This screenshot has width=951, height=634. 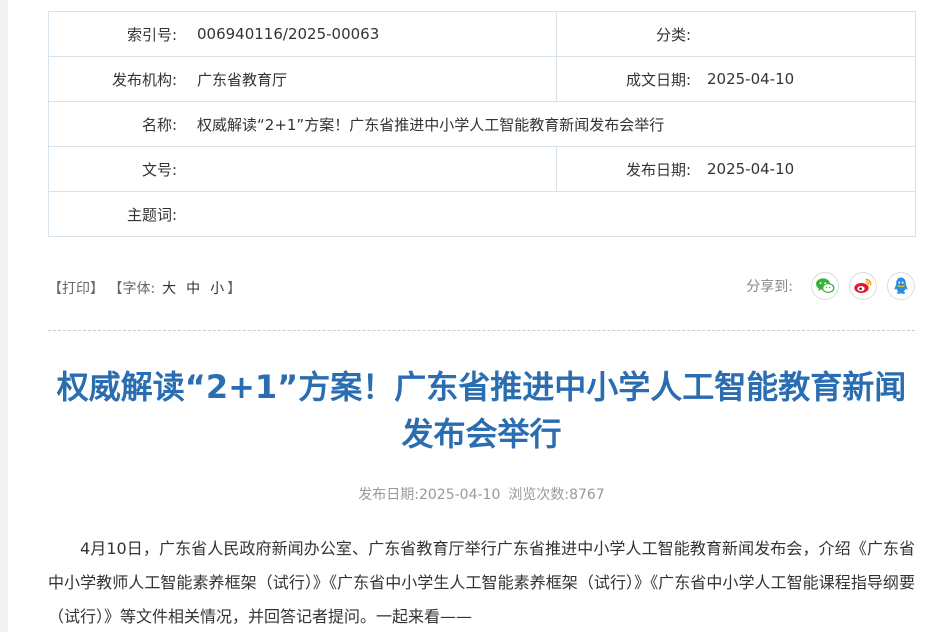 I want to click on meta-cell-category: 分类:, so click(x=736, y=34).